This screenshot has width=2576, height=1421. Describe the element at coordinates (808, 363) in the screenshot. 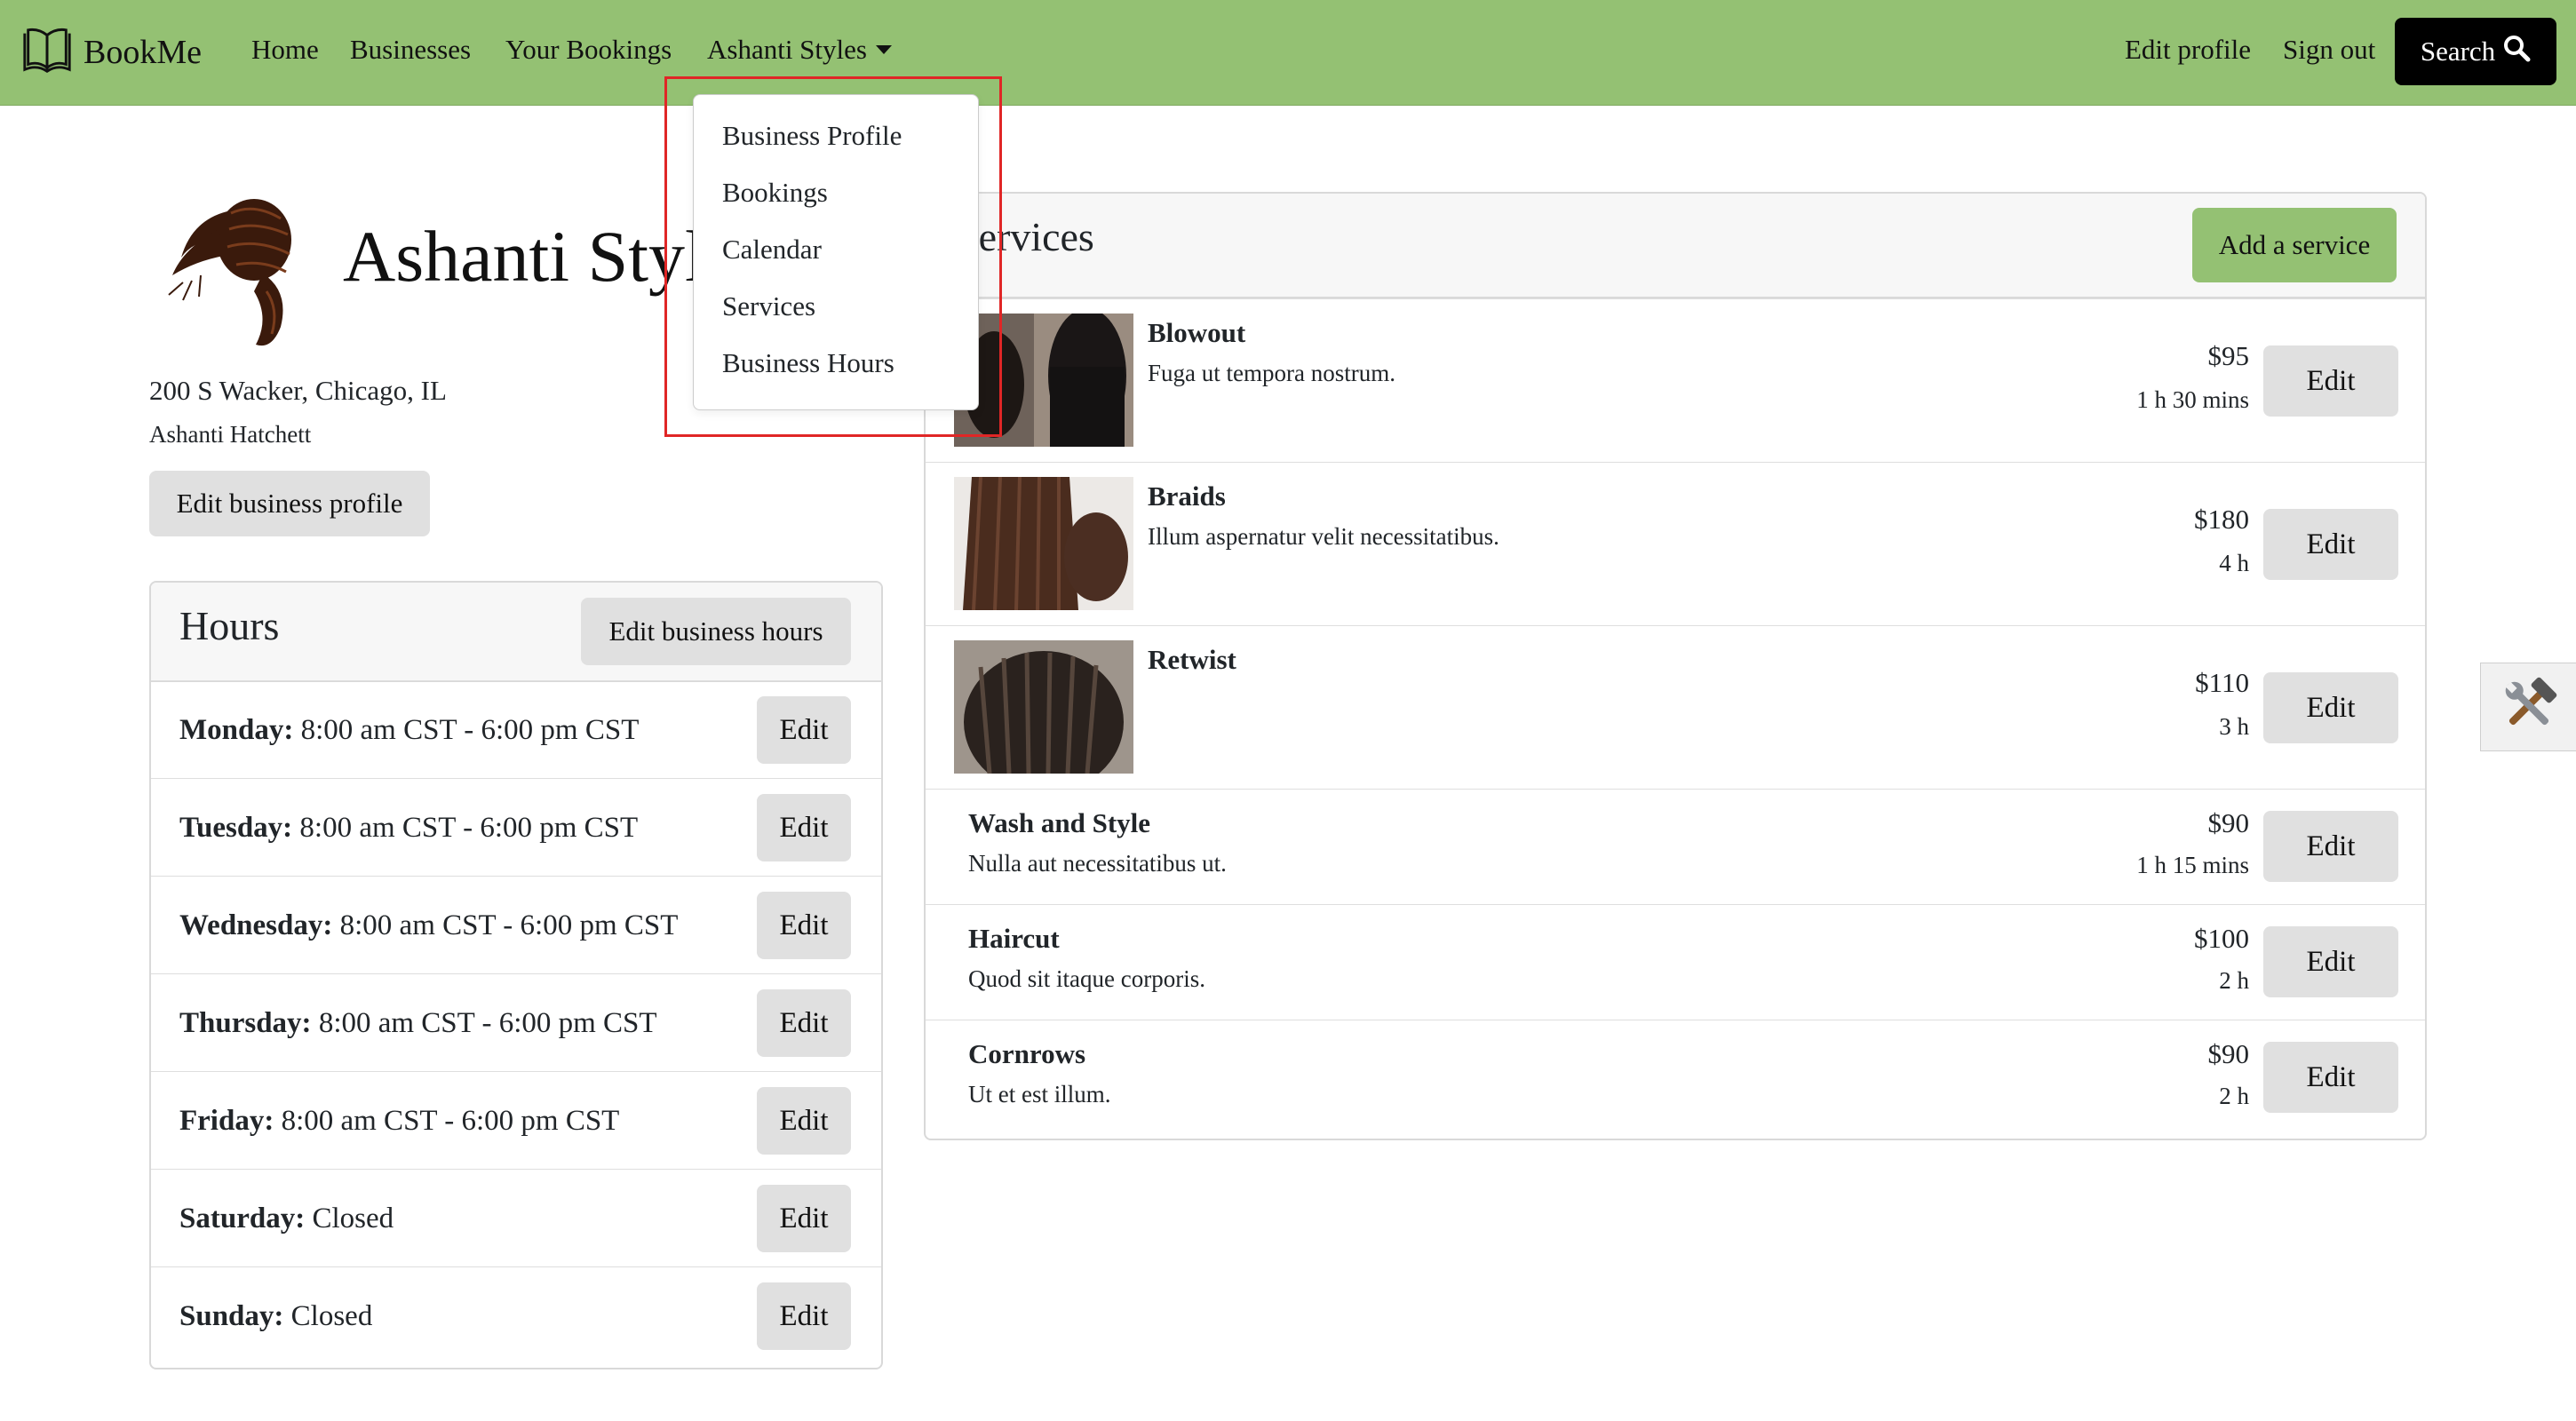

I see `dropdown-item-business-hours: Business Hours` at that location.